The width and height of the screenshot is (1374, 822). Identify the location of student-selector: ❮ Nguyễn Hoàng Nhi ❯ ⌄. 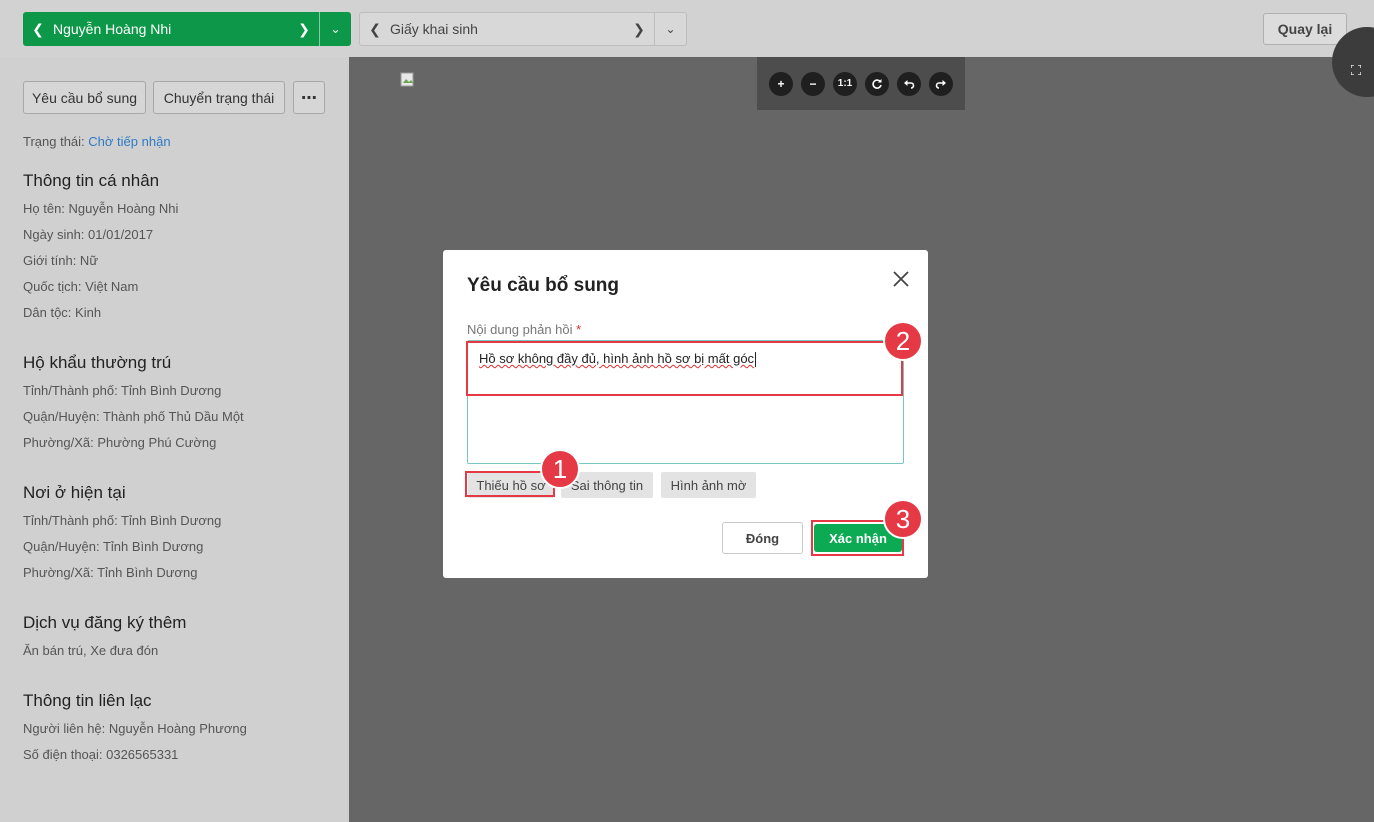
(187, 29).